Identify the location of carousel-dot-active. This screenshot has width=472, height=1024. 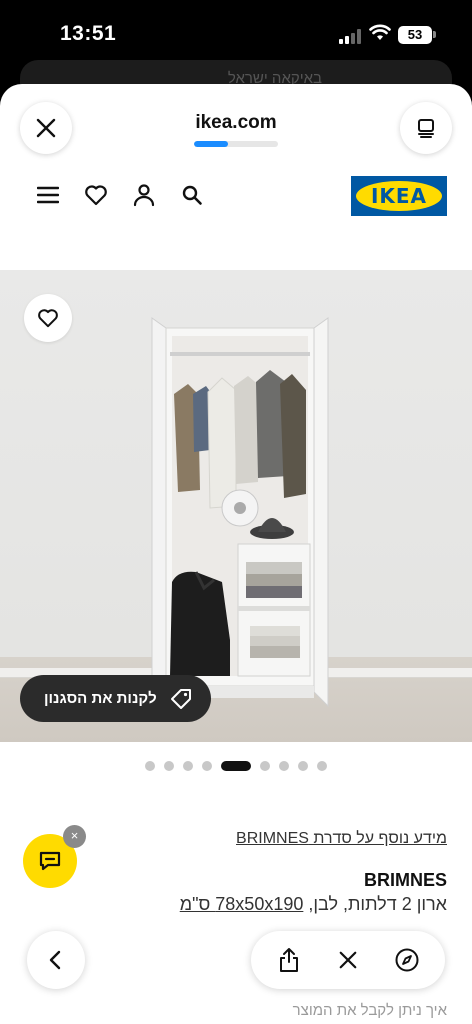
(236, 766).